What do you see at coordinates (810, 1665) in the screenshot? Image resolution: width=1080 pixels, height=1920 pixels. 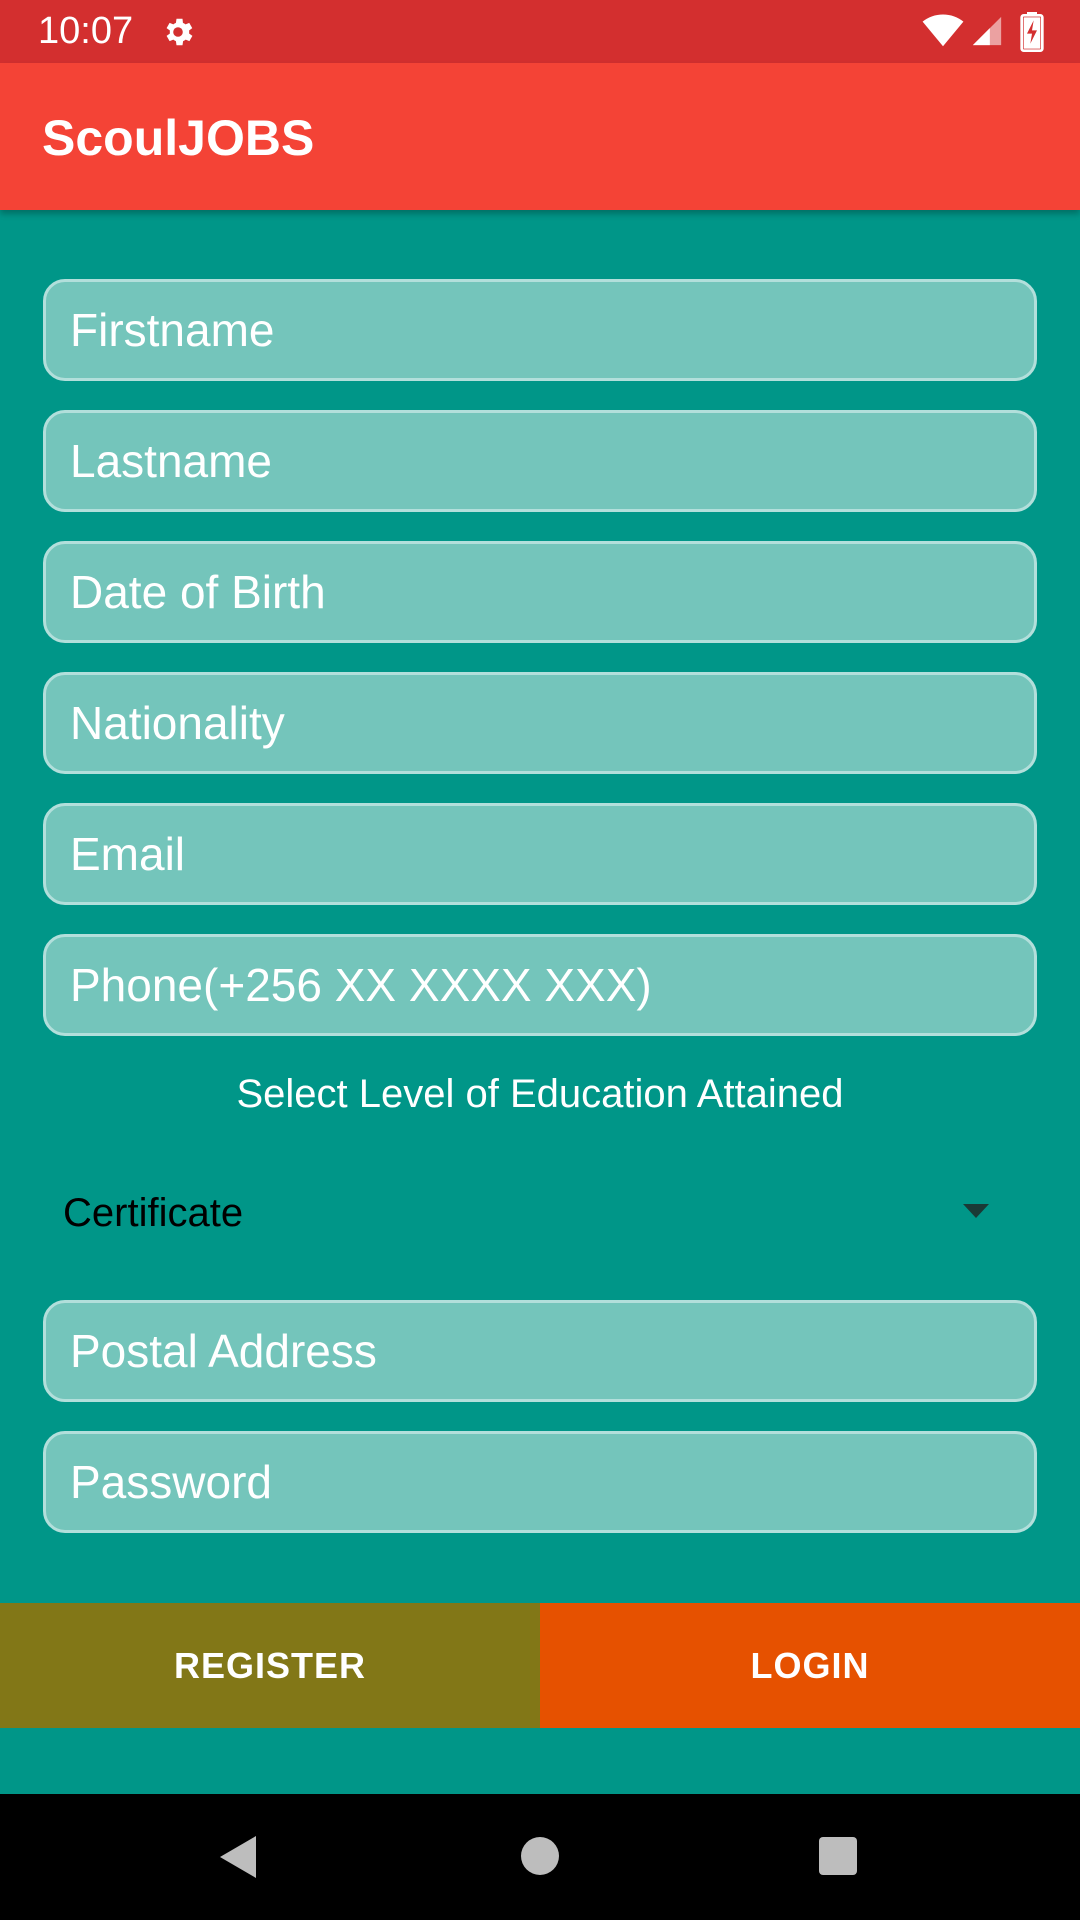 I see `login-button: LOGIN` at bounding box center [810, 1665].